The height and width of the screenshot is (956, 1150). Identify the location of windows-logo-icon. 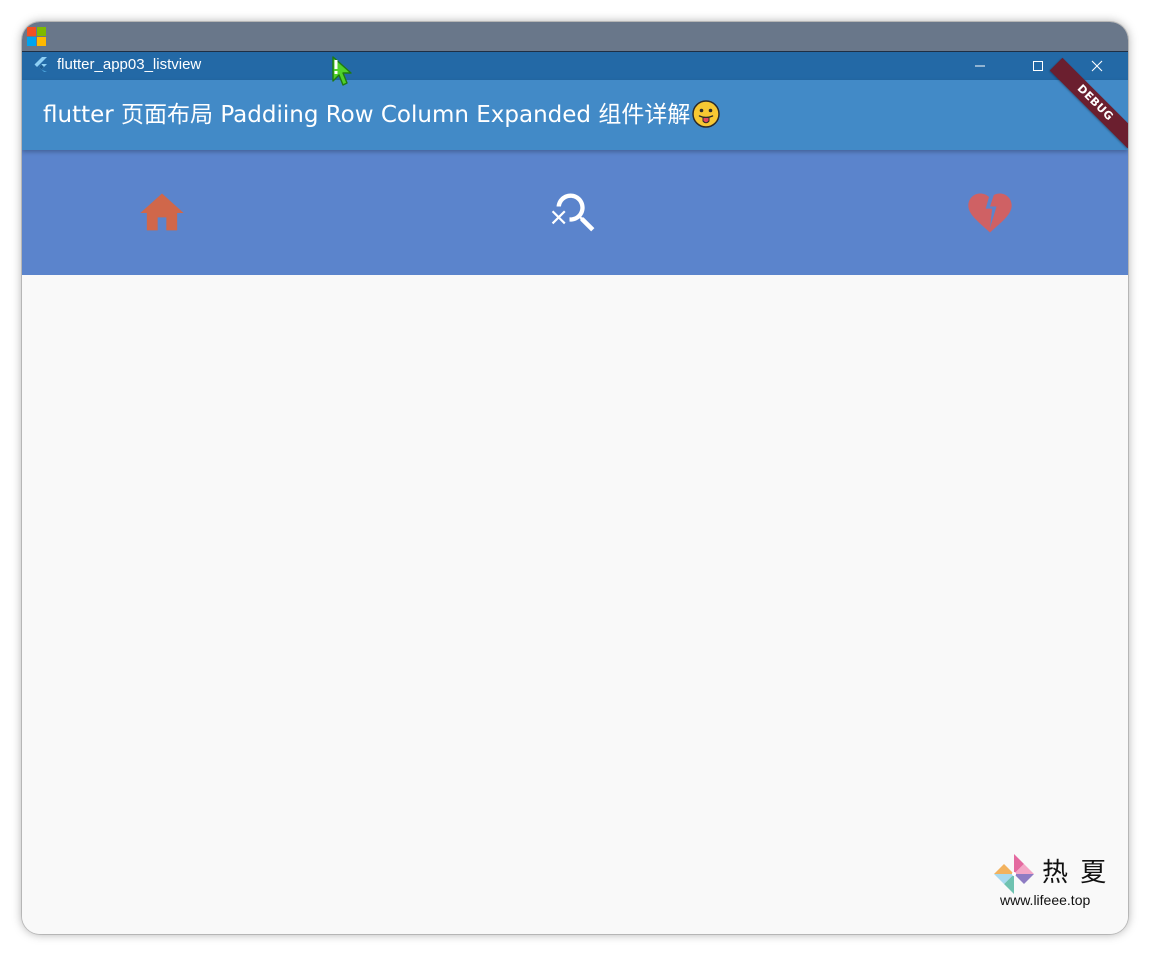
(37, 37).